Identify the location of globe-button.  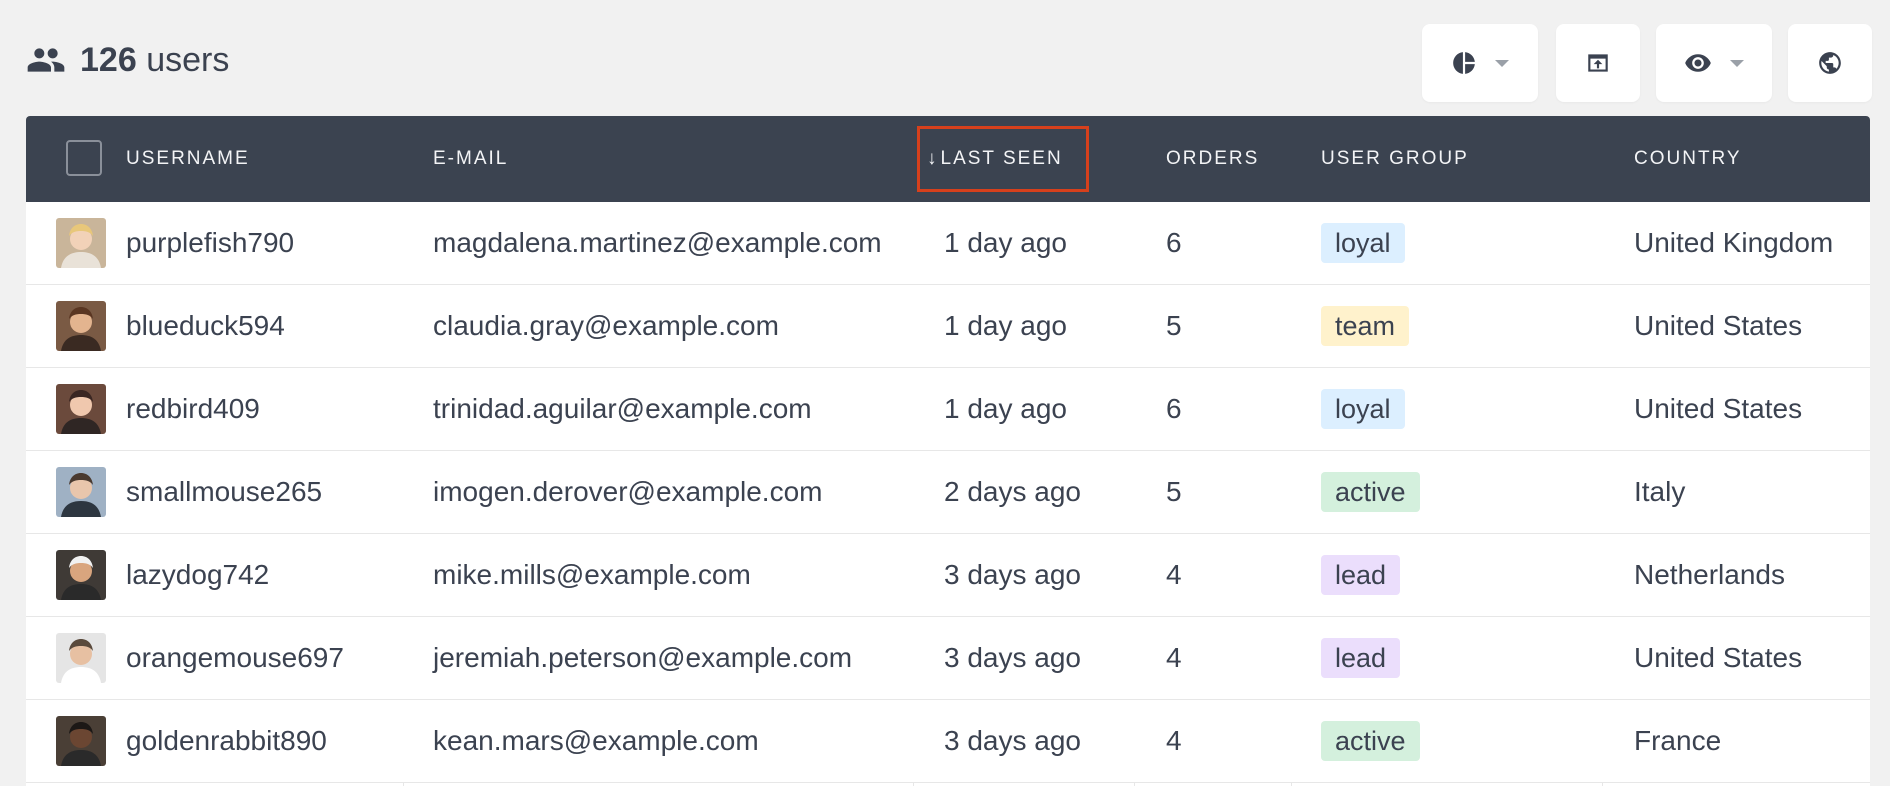
(1830, 63).